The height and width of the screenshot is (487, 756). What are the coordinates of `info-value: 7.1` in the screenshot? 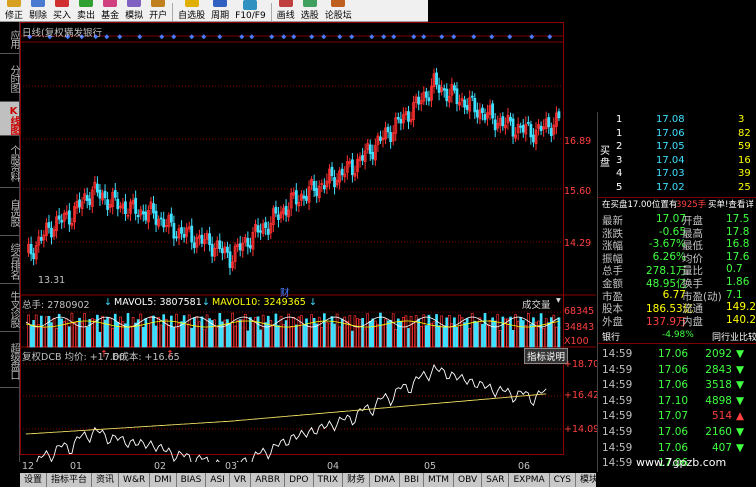 It's located at (734, 294).